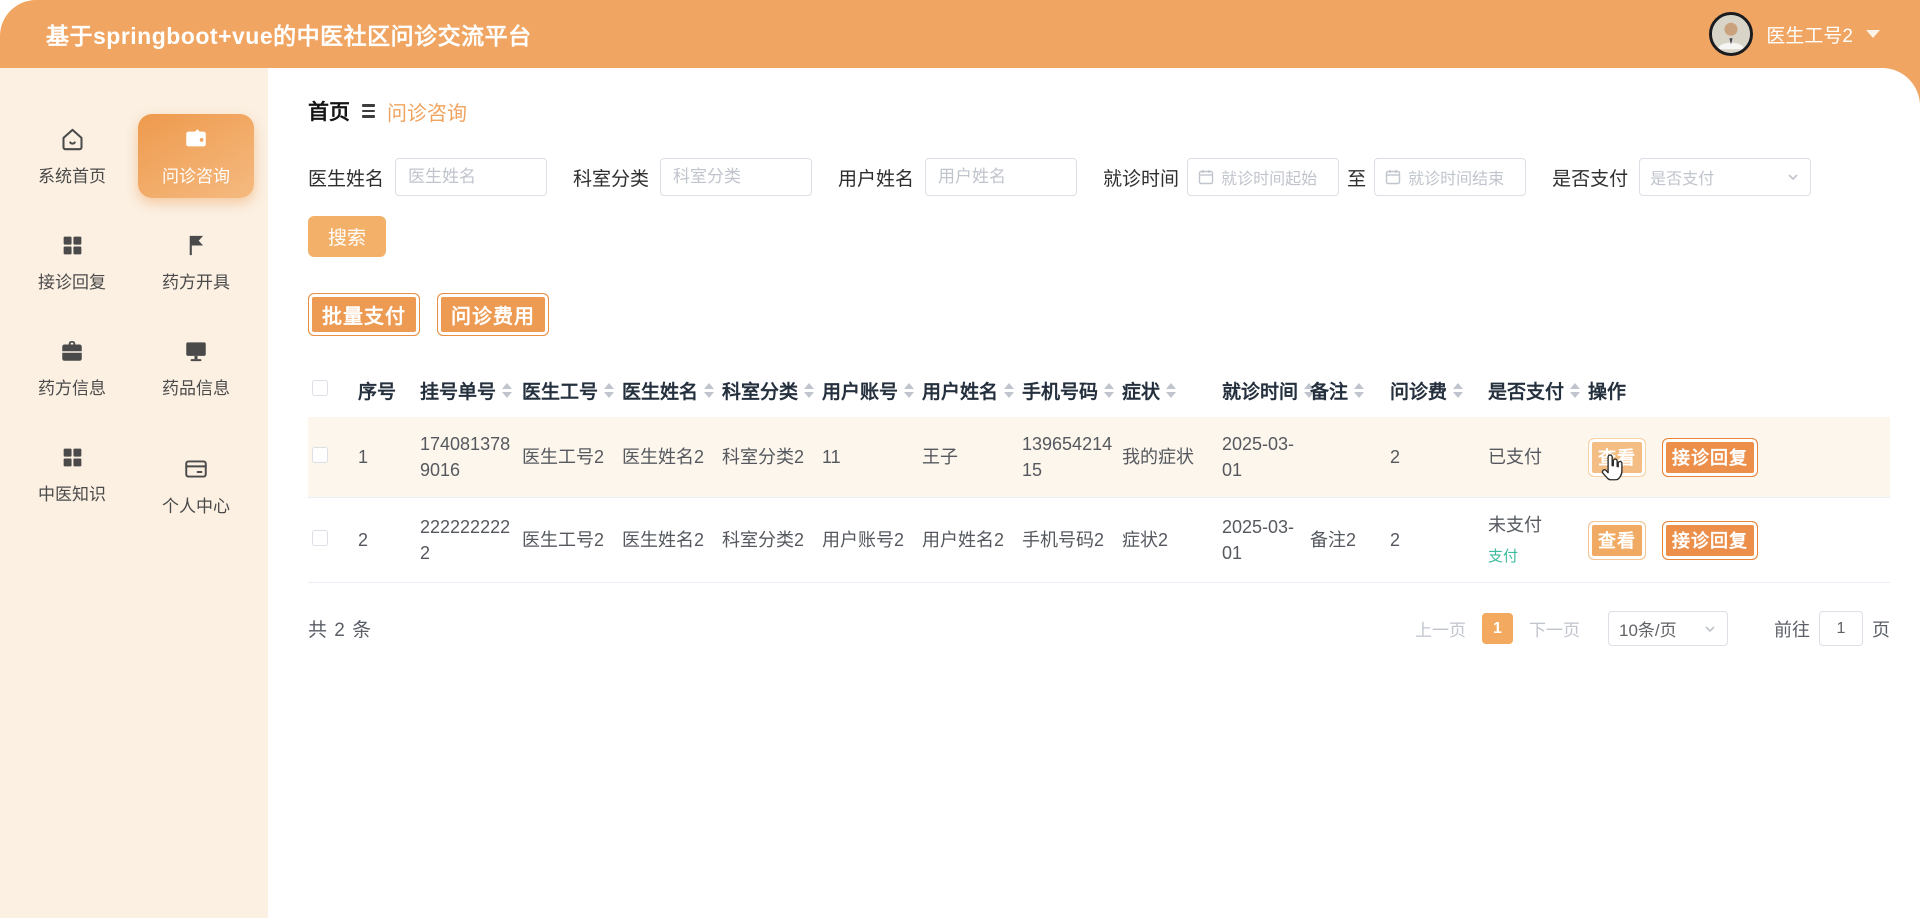  What do you see at coordinates (196, 156) in the screenshot?
I see `sidebar-item-consultation: 问诊咨询` at bounding box center [196, 156].